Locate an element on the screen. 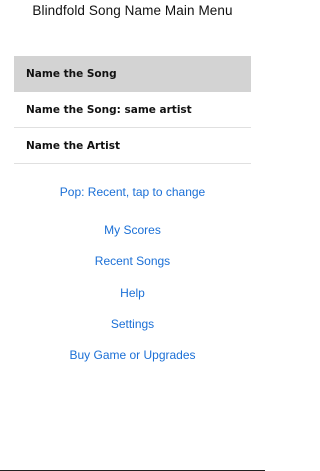 This screenshot has width=320, height=471. recent-songs-link: Recent Songs is located at coordinates (132, 261).